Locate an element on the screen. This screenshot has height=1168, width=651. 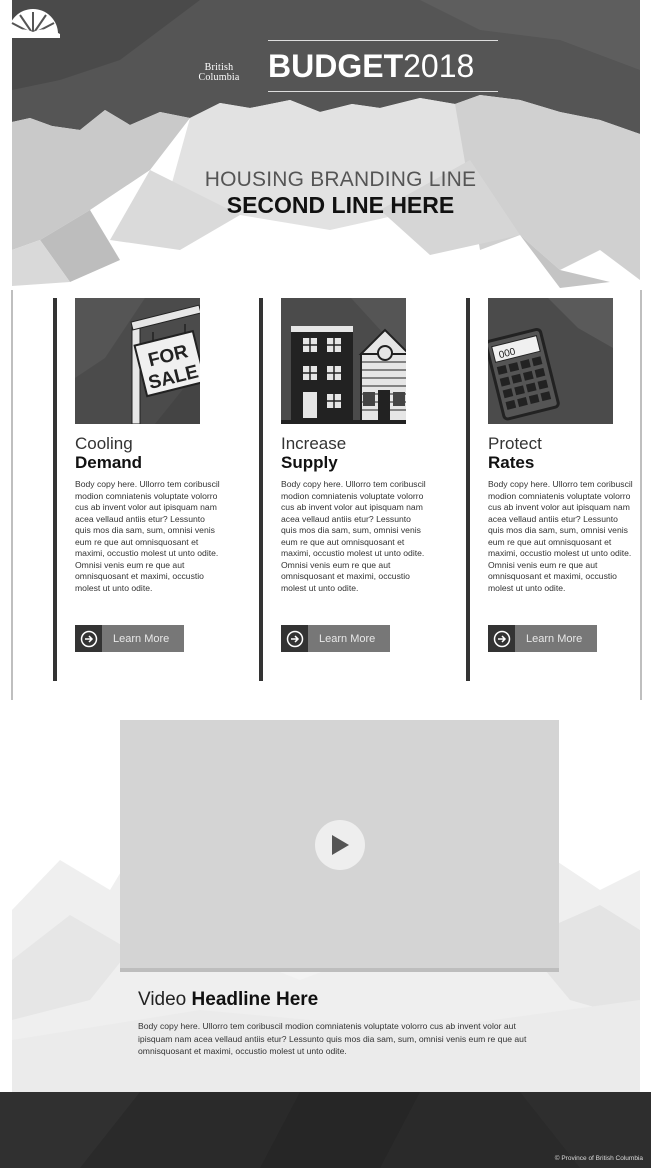
video-headline: Video Headline Here is located at coordinates (228, 1000).